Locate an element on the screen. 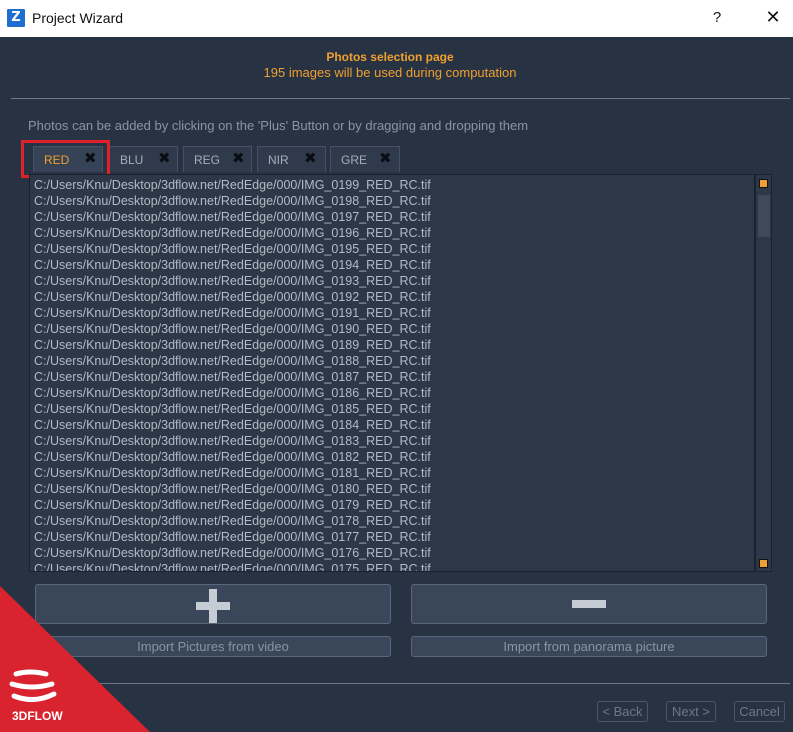 This screenshot has height=732, width=793. vertical-scrollbar is located at coordinates (763, 373).